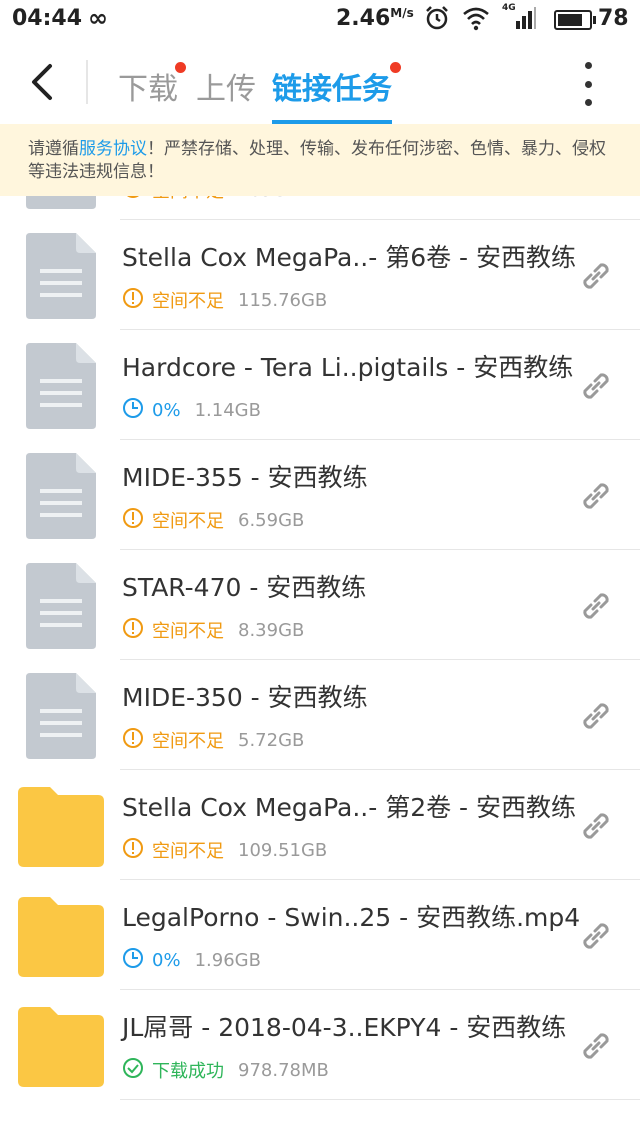 This screenshot has width=640, height=1137. What do you see at coordinates (227, 960) in the screenshot?
I see `task-size: 1.96GB` at bounding box center [227, 960].